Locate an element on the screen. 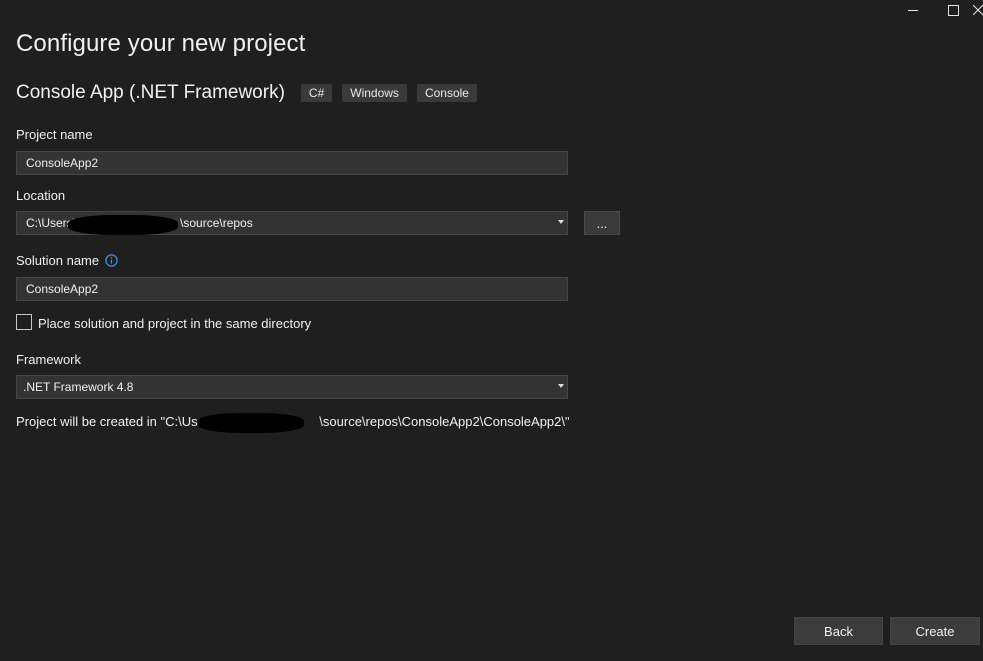 This screenshot has height=661, width=983. solution-name-input: ConsoleApp2 is located at coordinates (292, 289).